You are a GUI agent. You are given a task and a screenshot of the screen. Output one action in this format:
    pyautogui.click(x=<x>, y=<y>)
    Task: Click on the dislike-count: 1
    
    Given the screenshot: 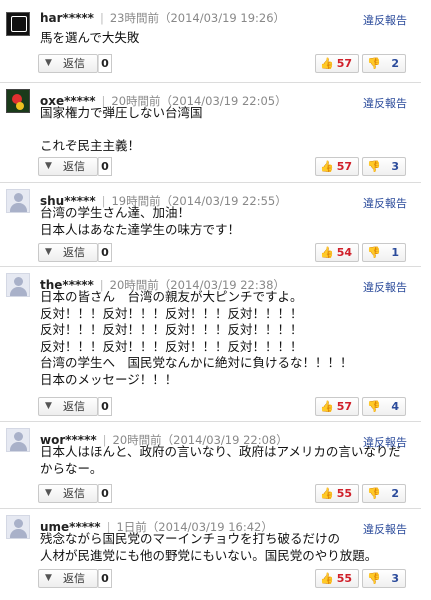 What is the action you would take?
    pyautogui.click(x=395, y=252)
    